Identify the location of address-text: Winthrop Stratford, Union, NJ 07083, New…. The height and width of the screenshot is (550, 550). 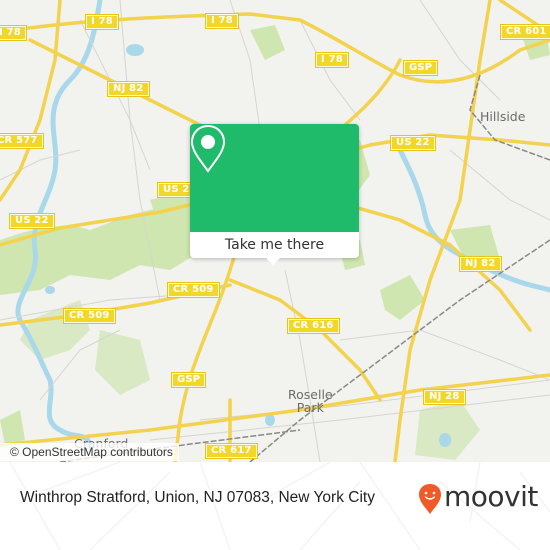
(197, 497).